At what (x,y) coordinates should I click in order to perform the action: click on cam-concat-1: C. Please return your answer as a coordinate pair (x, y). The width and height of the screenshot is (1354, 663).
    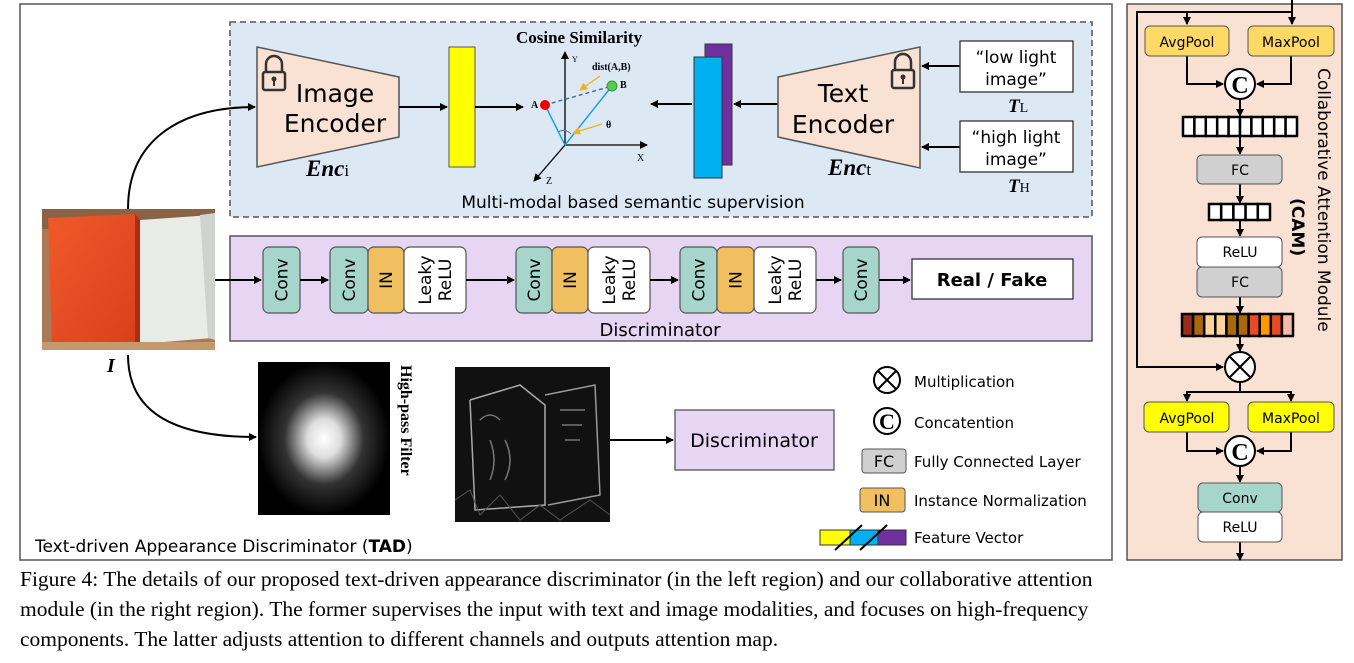
    Looking at the image, I should click on (1240, 84).